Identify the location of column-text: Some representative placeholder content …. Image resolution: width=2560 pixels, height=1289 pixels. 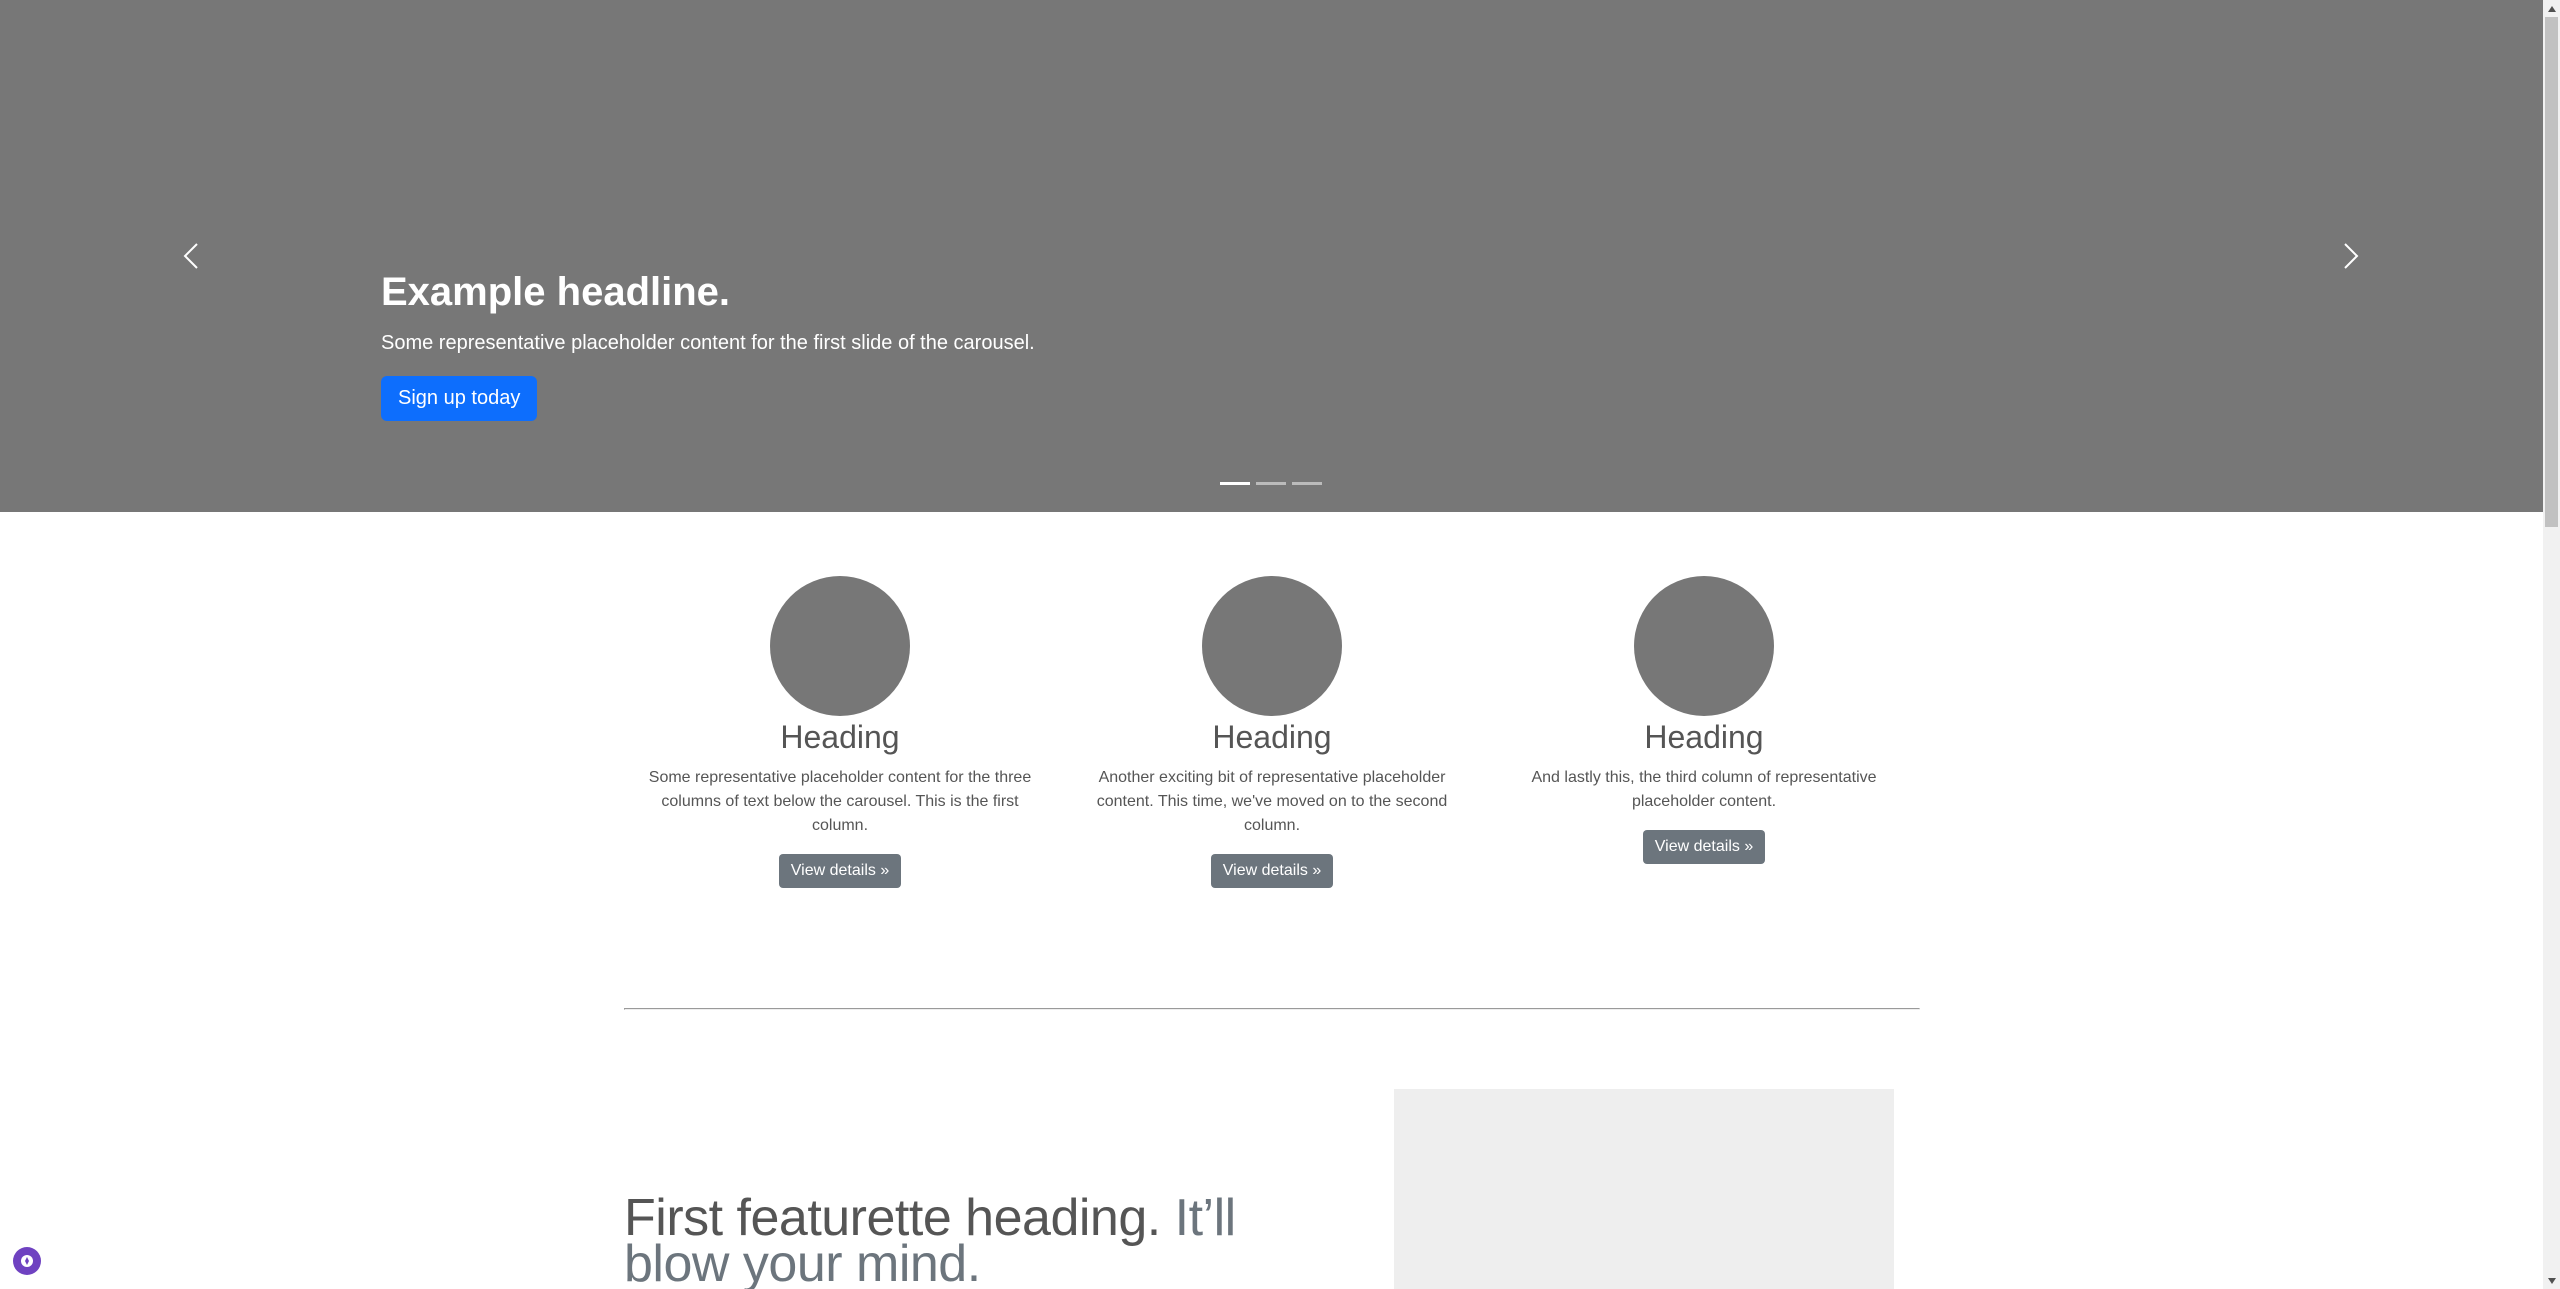
(840, 802).